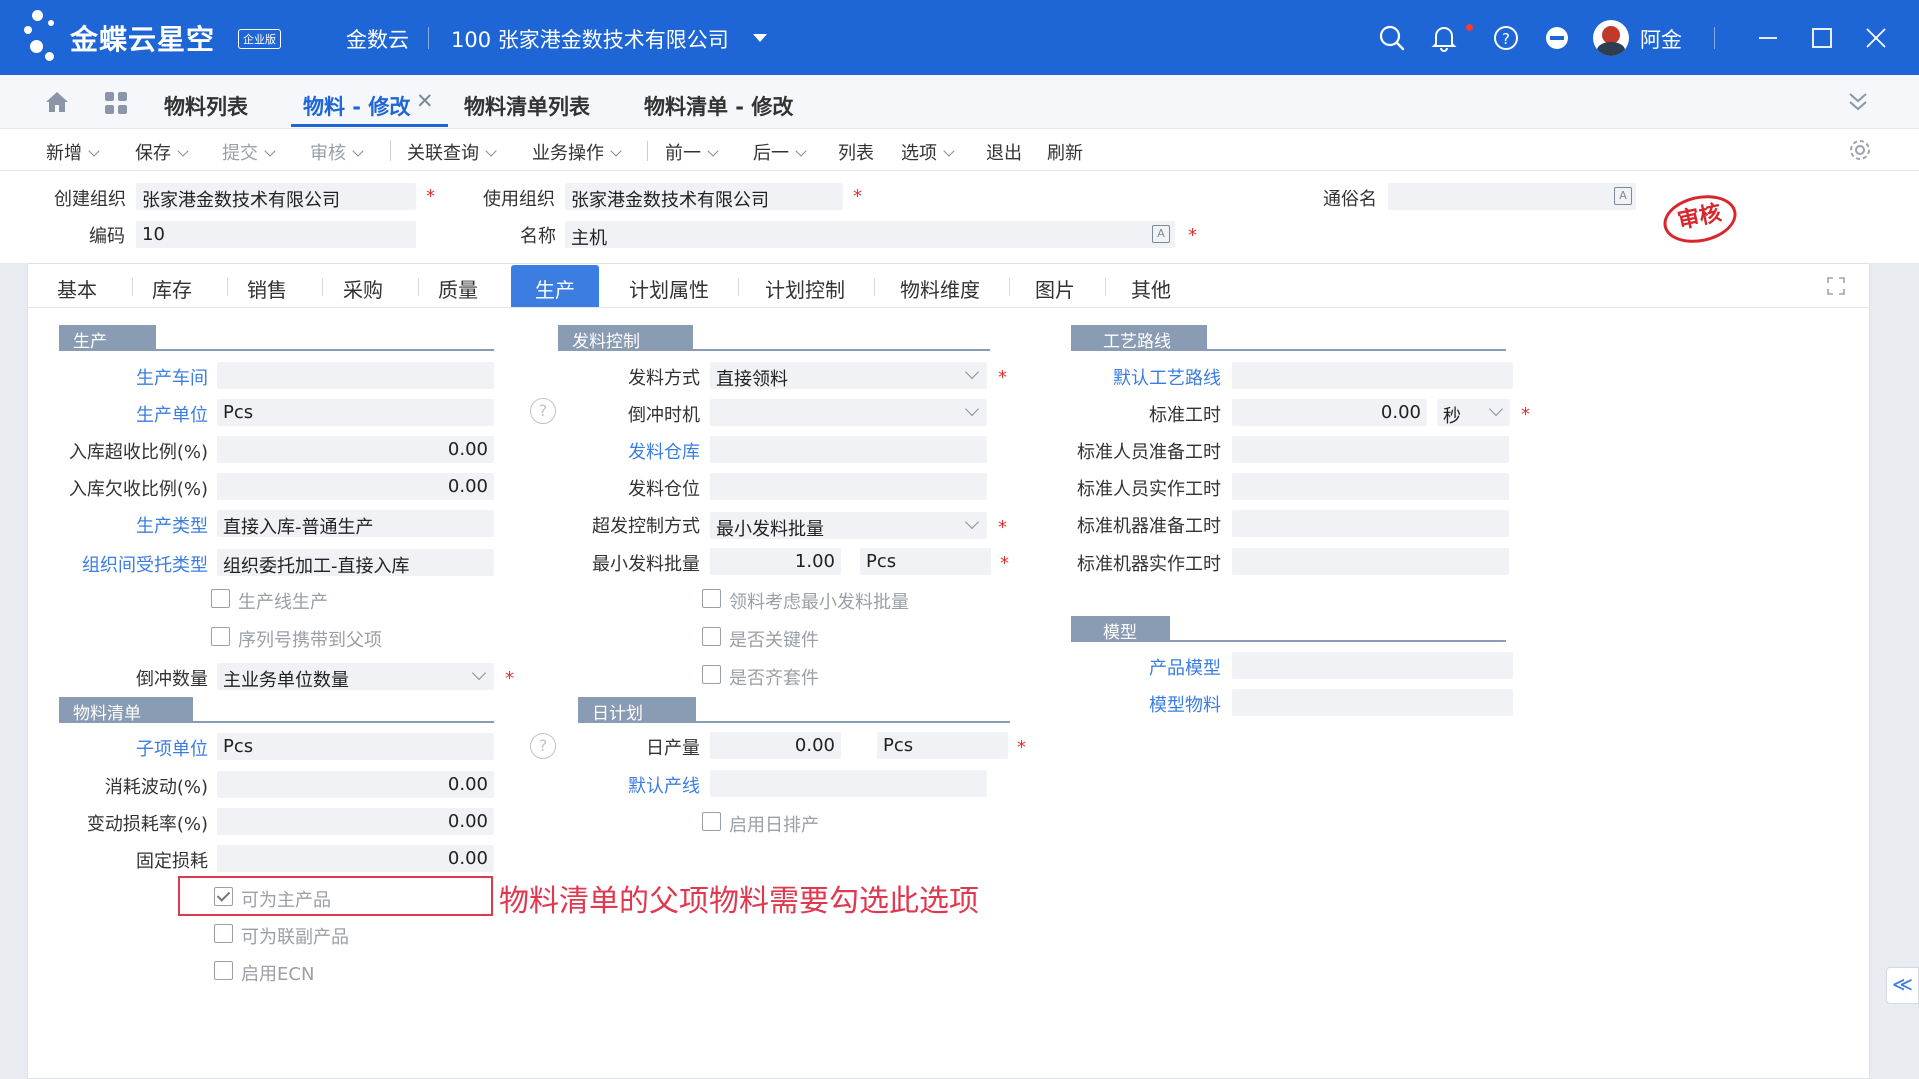 Image resolution: width=1919 pixels, height=1079 pixels. Describe the element at coordinates (780, 152) in the screenshot. I see `next-button: 后一` at that location.